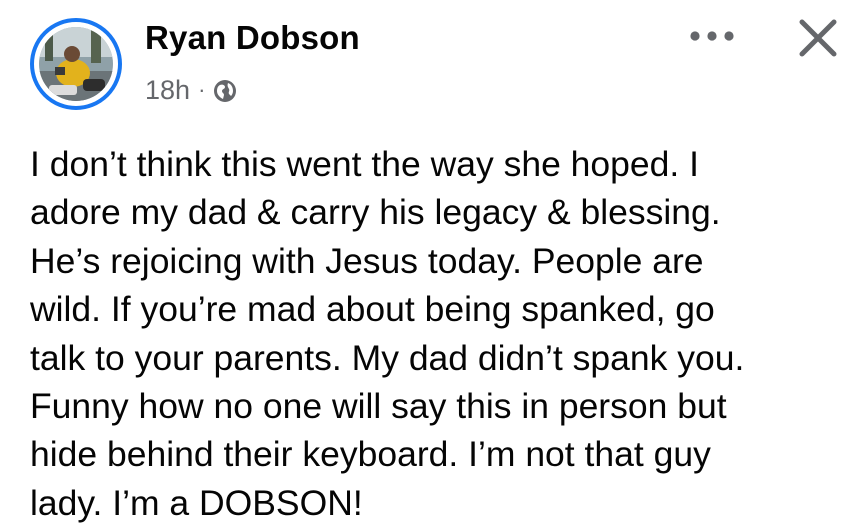  What do you see at coordinates (196, 502) in the screenshot?
I see `post-text-line: lady. I’m a DOBSON!` at bounding box center [196, 502].